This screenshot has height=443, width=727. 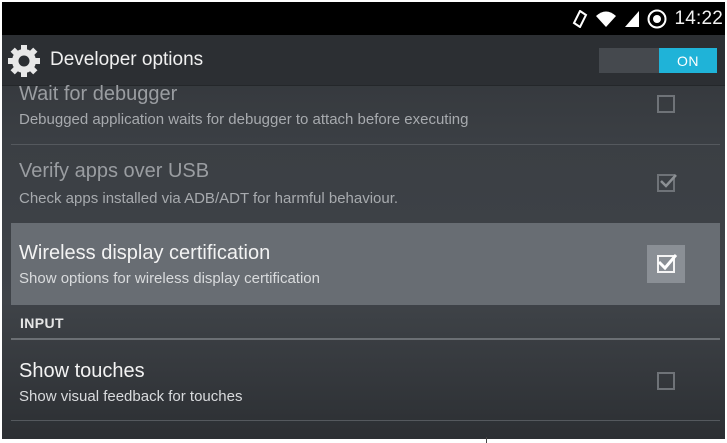 I want to click on wireless-display-checkbox, so click(x=666, y=264).